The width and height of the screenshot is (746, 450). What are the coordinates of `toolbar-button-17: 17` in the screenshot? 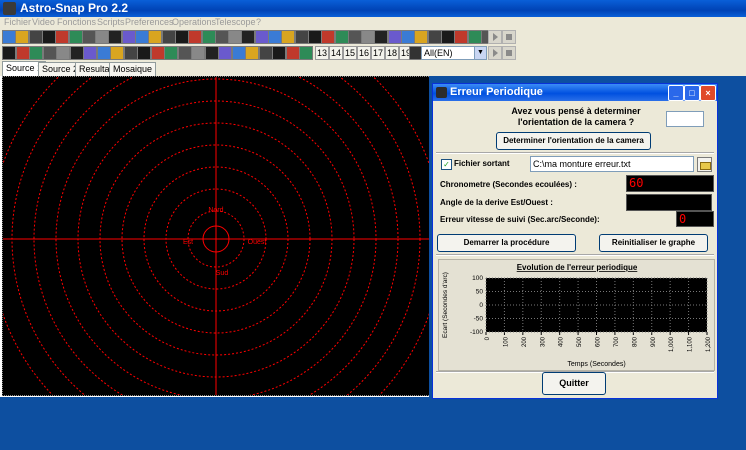 It's located at (378, 53).